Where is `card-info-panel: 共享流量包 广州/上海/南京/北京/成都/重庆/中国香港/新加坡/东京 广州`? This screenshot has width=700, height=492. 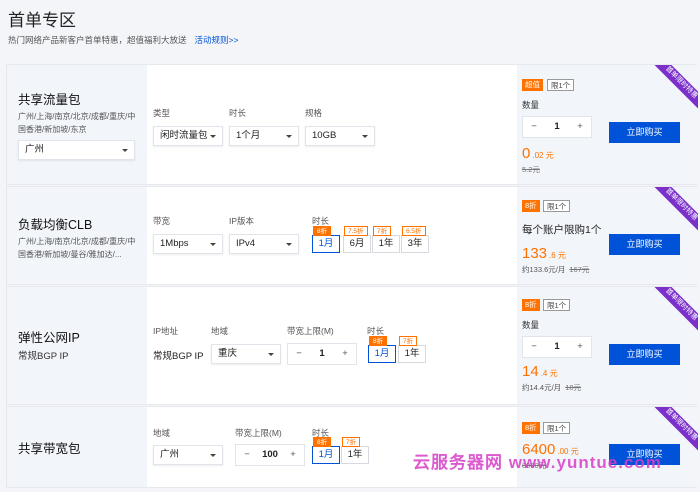 card-info-panel: 共享流量包 广州/上海/南京/北京/成都/重庆/中国香港/新加坡/东京 广州 is located at coordinates (77, 124).